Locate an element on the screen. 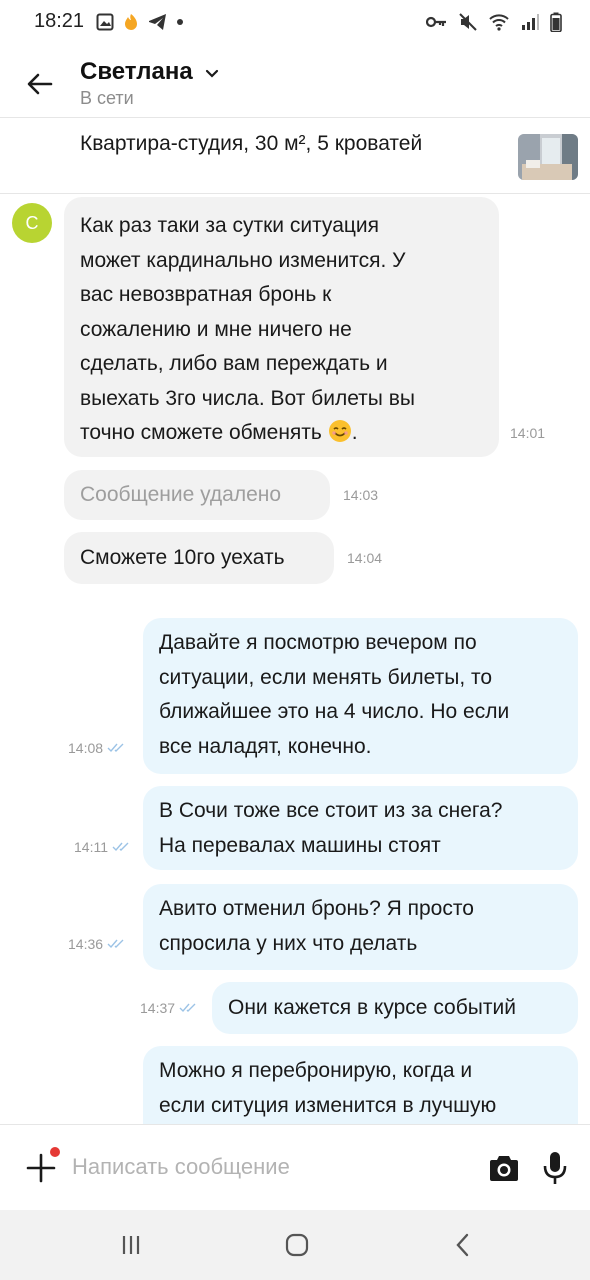  chevron-down-icon is located at coordinates (212, 74).